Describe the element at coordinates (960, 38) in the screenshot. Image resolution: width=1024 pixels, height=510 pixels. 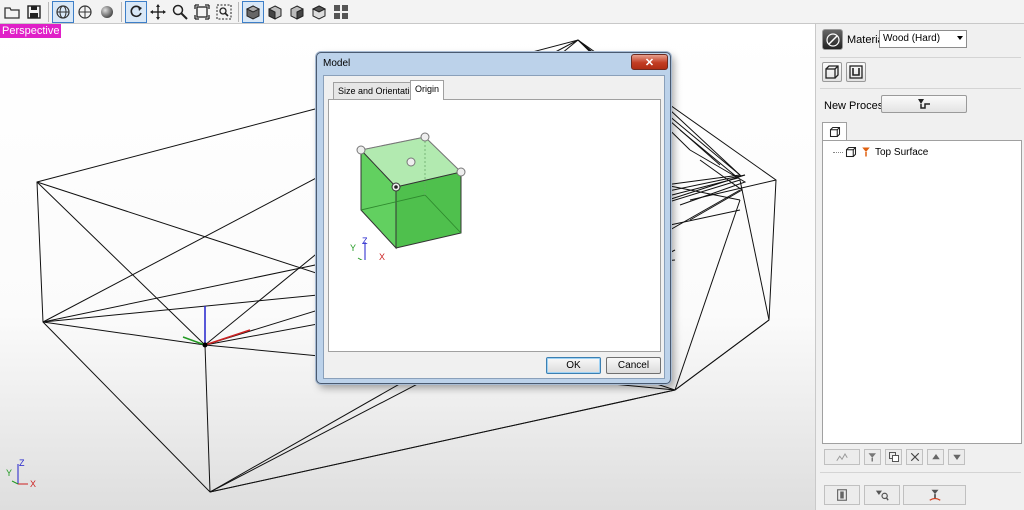
I see `chevron-down-icon` at that location.